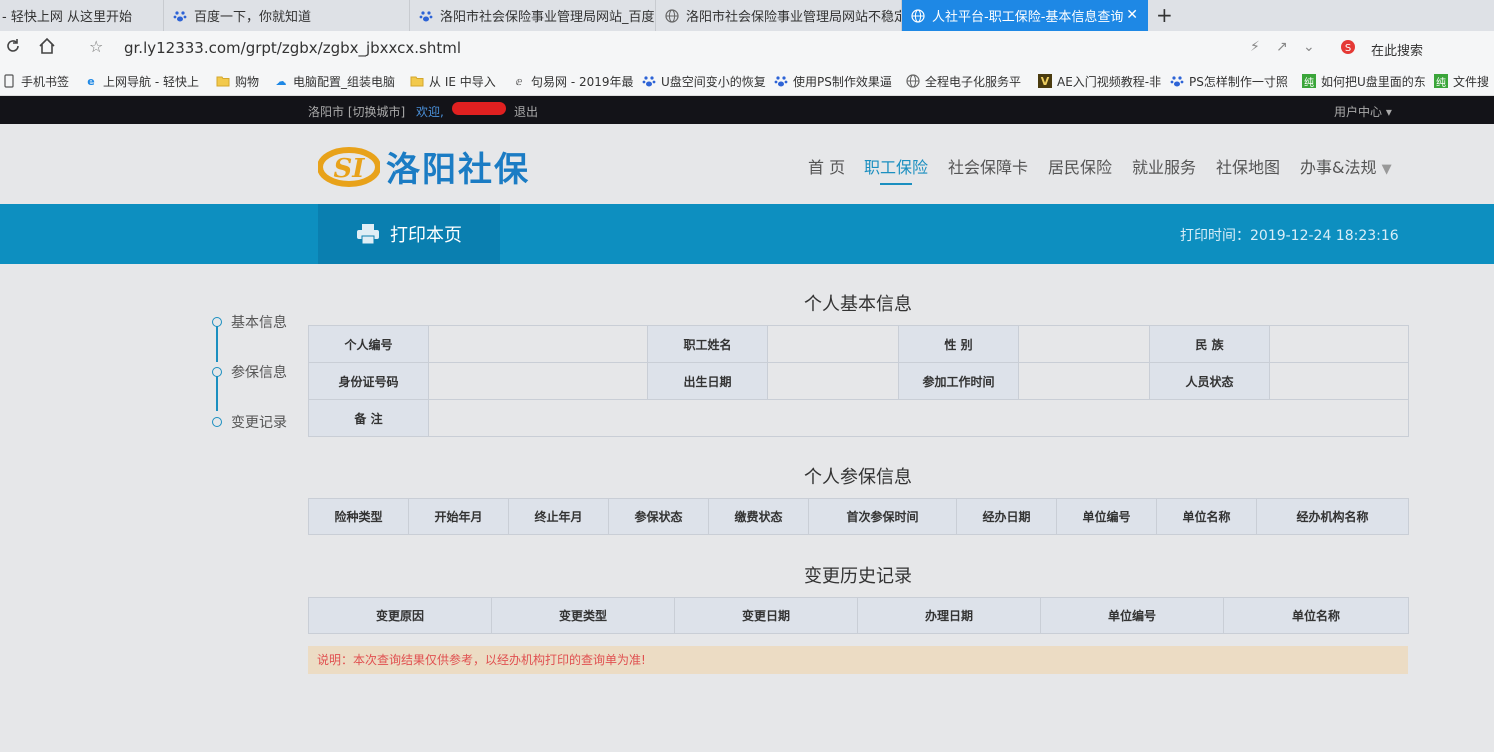 The height and width of the screenshot is (752, 1494). What do you see at coordinates (896, 184) in the screenshot?
I see `nav-active-underline` at bounding box center [896, 184].